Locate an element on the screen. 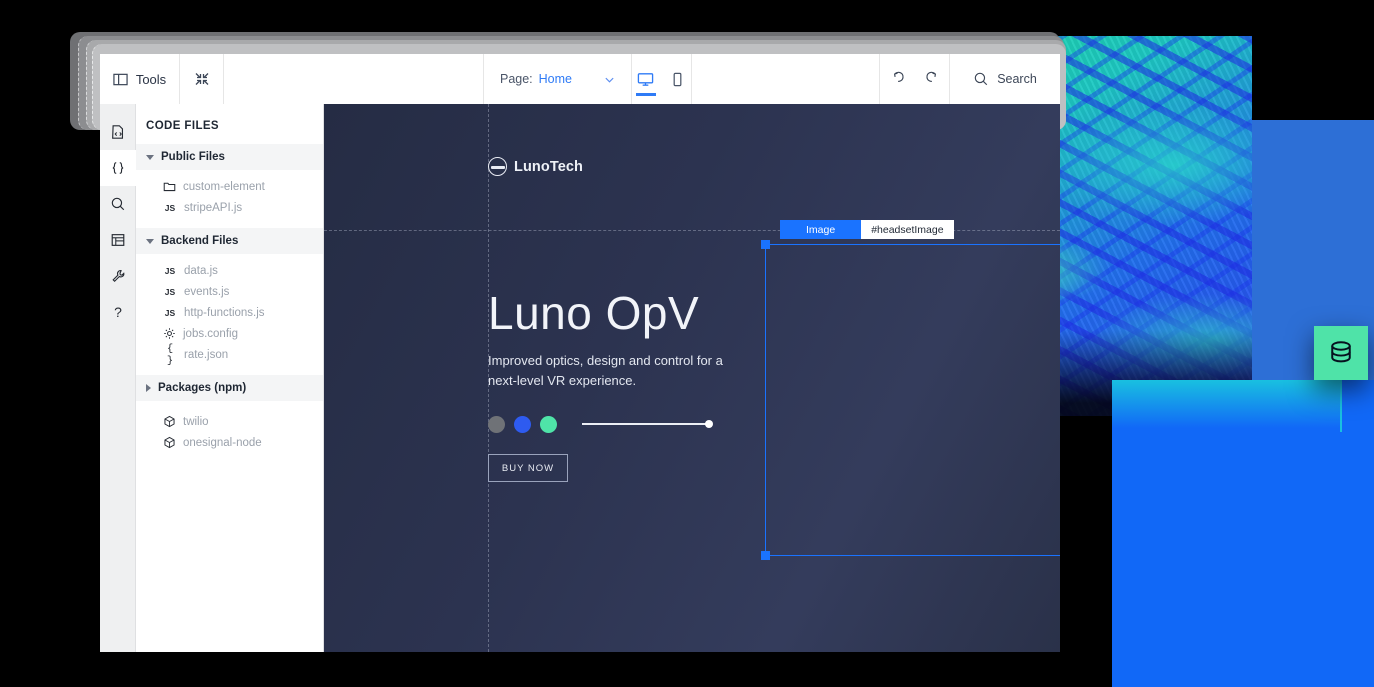  code-file-icon is located at coordinates (118, 132).